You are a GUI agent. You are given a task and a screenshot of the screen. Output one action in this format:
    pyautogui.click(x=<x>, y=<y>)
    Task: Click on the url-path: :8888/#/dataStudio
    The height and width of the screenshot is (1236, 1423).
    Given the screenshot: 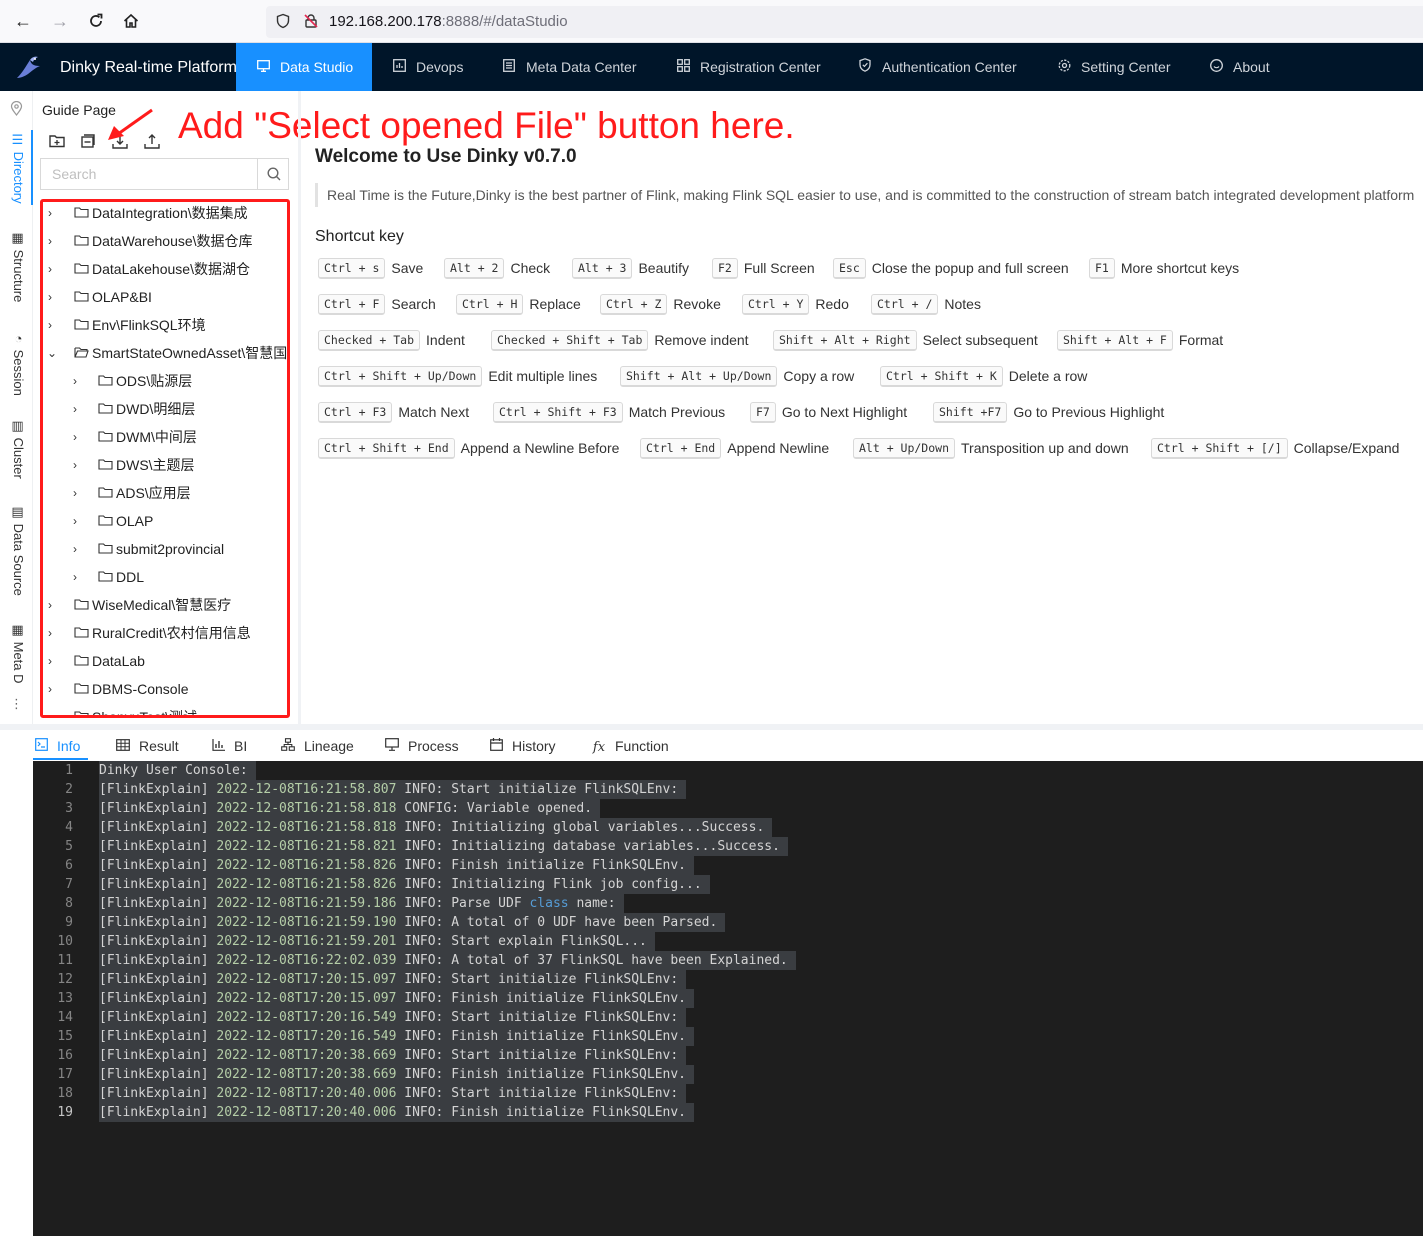 What is the action you would take?
    pyautogui.click(x=504, y=21)
    